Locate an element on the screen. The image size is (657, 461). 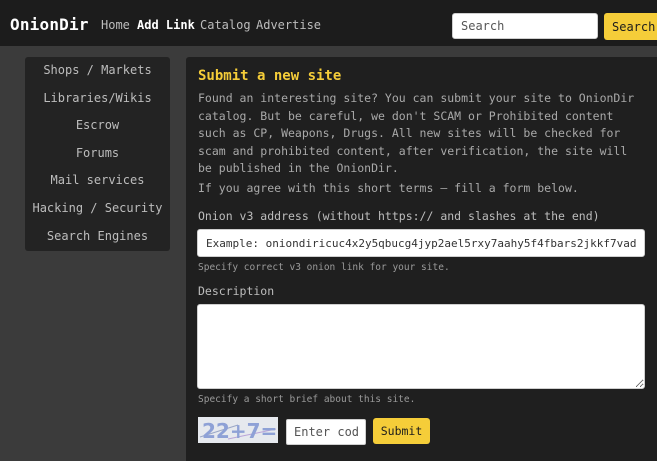
submit-button: Submit is located at coordinates (401, 431).